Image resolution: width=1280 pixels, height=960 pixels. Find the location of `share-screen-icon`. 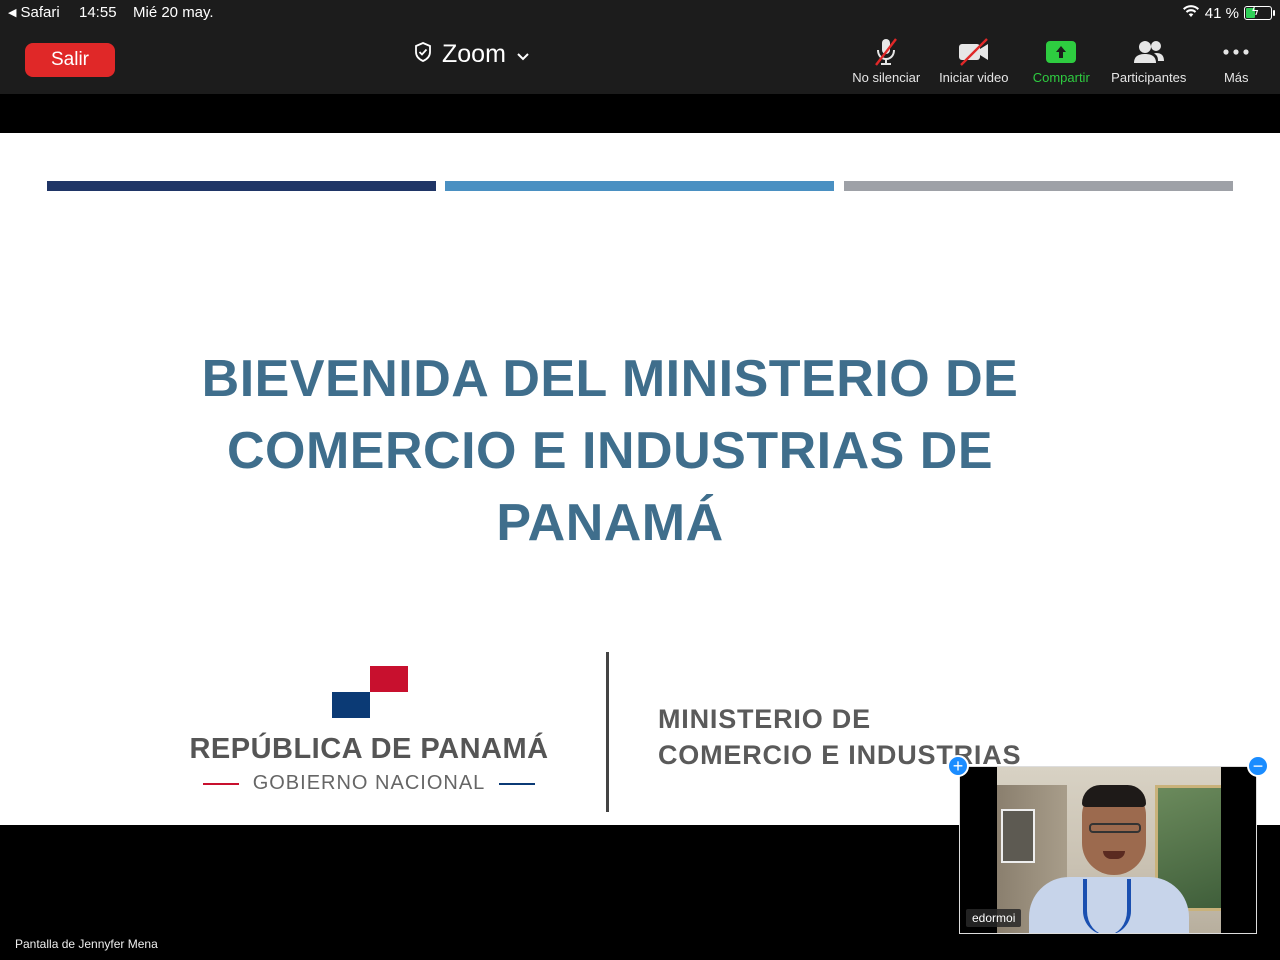

share-screen-icon is located at coordinates (1061, 52).